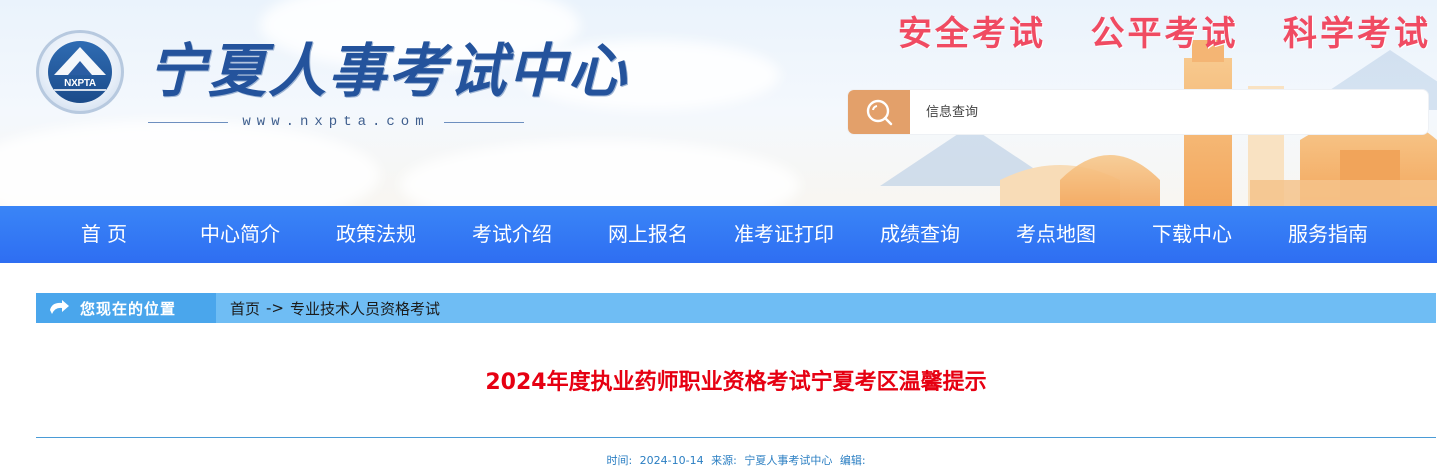  What do you see at coordinates (671, 460) in the screenshot?
I see `meta-time-value: 2024-10-14` at bounding box center [671, 460].